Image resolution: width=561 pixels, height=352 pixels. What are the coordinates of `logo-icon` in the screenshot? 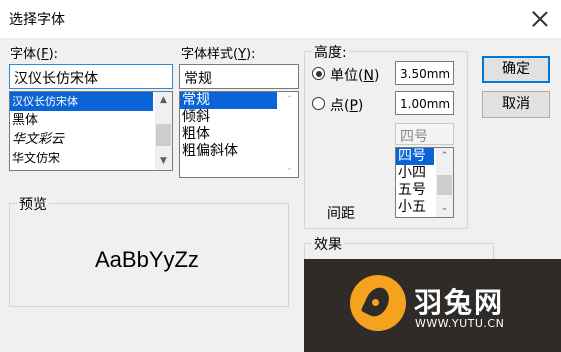 It's located at (378, 303).